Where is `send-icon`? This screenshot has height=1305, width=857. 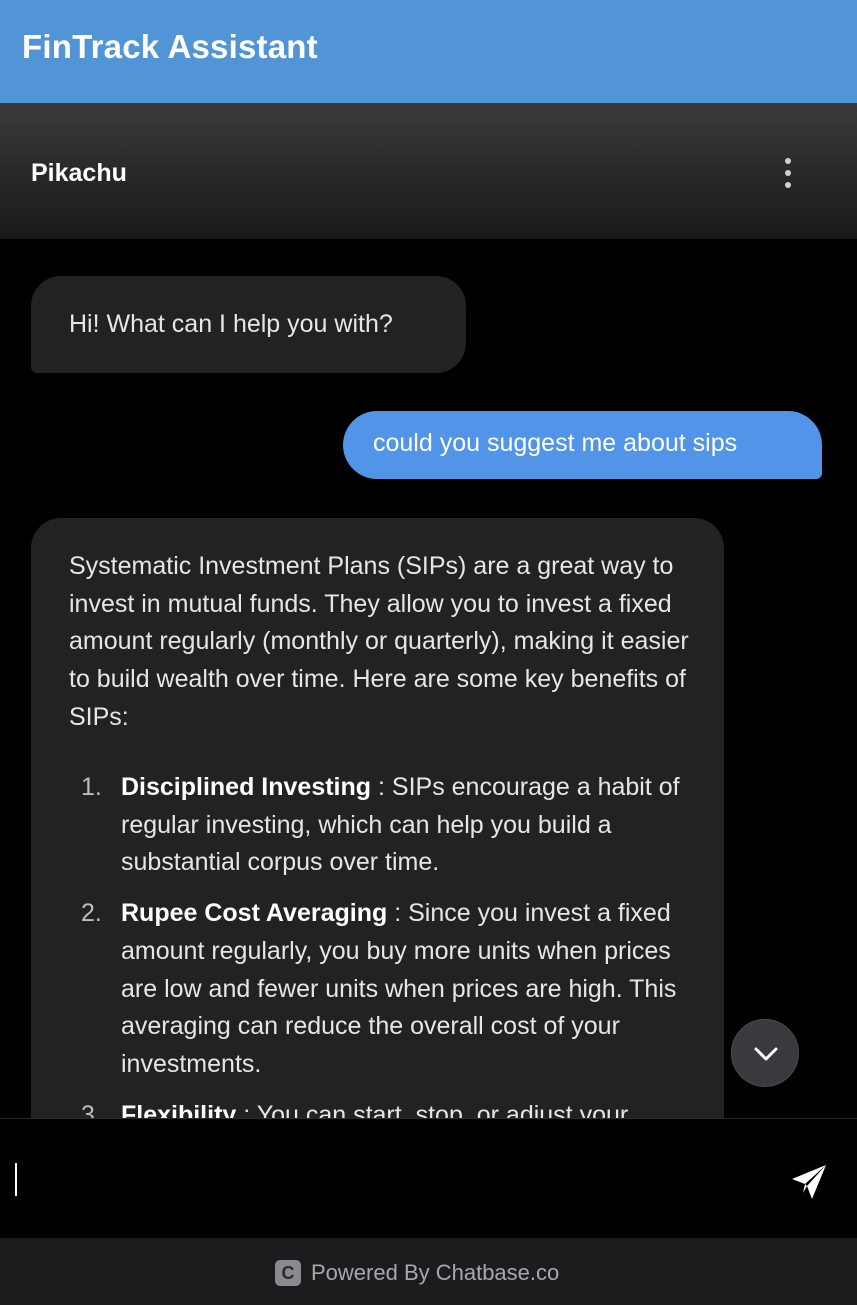
send-icon is located at coordinates (809, 1182).